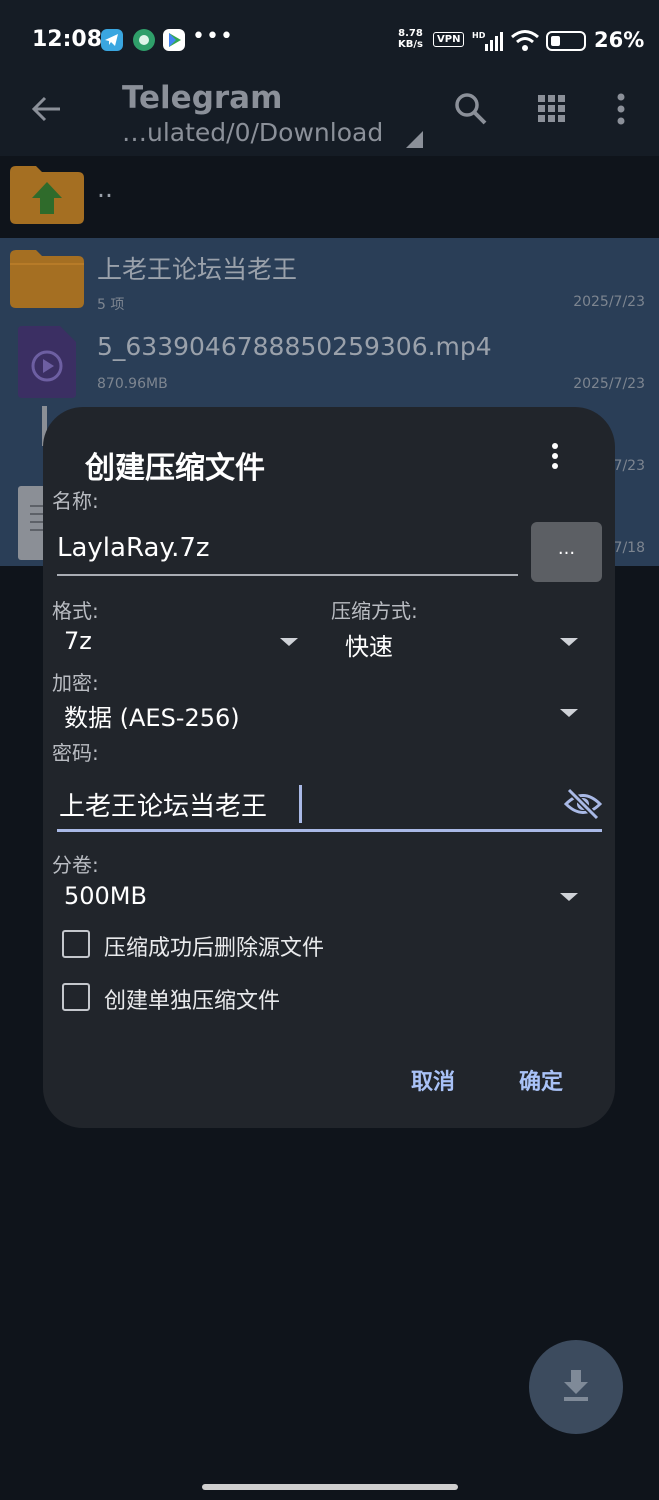 Image resolution: width=659 pixels, height=1500 pixels. Describe the element at coordinates (144, 40) in the screenshot. I see `green-app-icon` at that location.